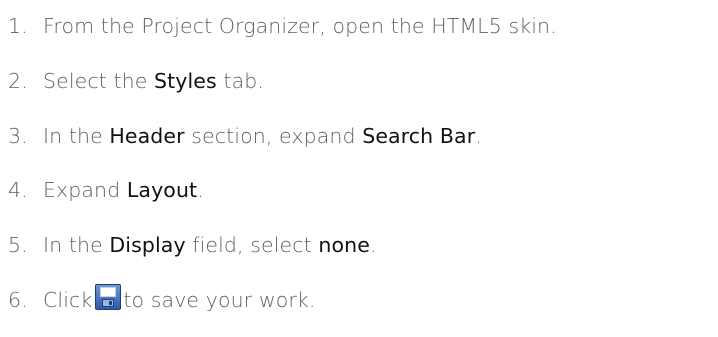 The width and height of the screenshot is (718, 337). Describe the element at coordinates (18, 81) in the screenshot. I see `step-number: 2.` at that location.